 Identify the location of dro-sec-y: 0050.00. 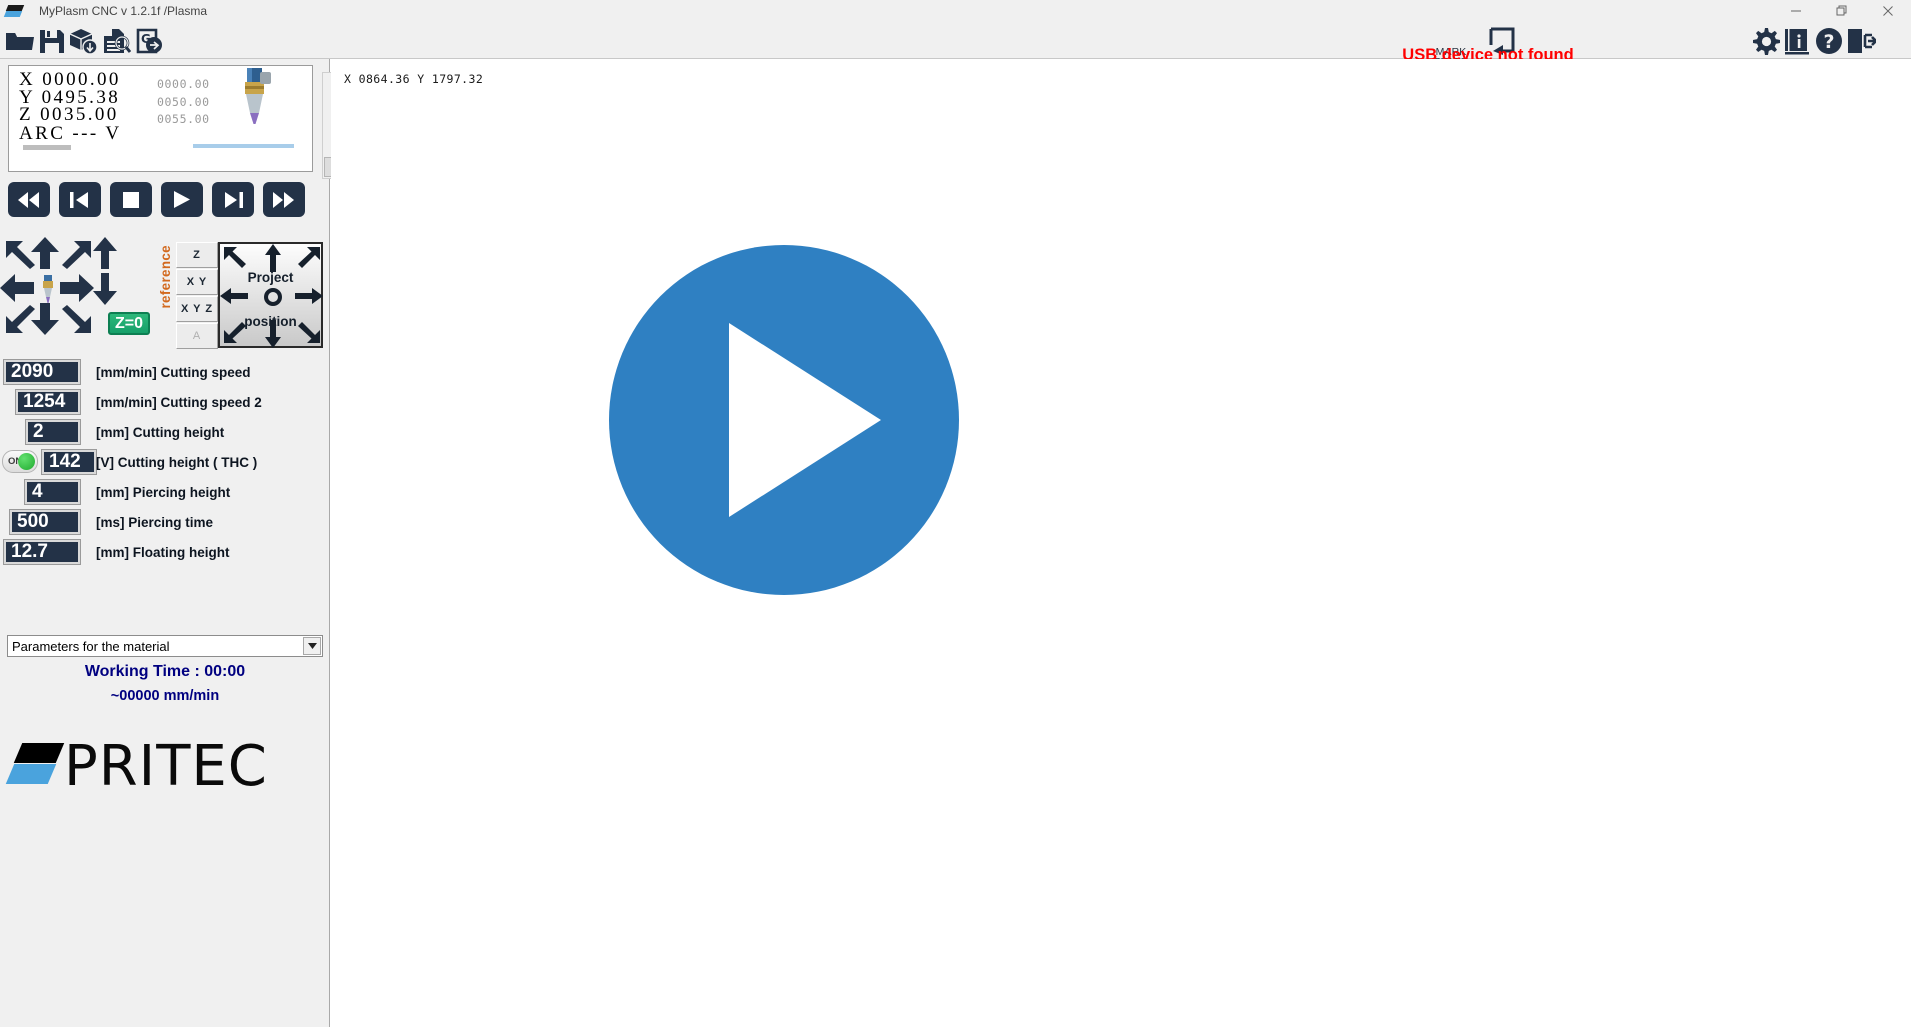
(183, 101).